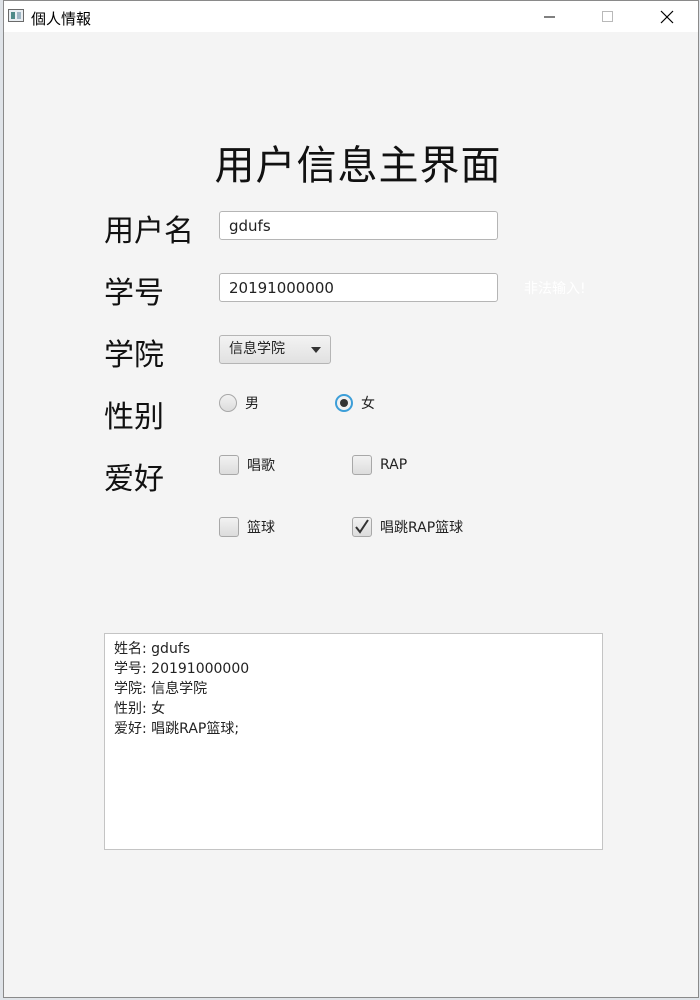 This screenshot has height=1000, width=700. Describe the element at coordinates (351, 16) in the screenshot. I see `title-bar: 個人情報` at that location.